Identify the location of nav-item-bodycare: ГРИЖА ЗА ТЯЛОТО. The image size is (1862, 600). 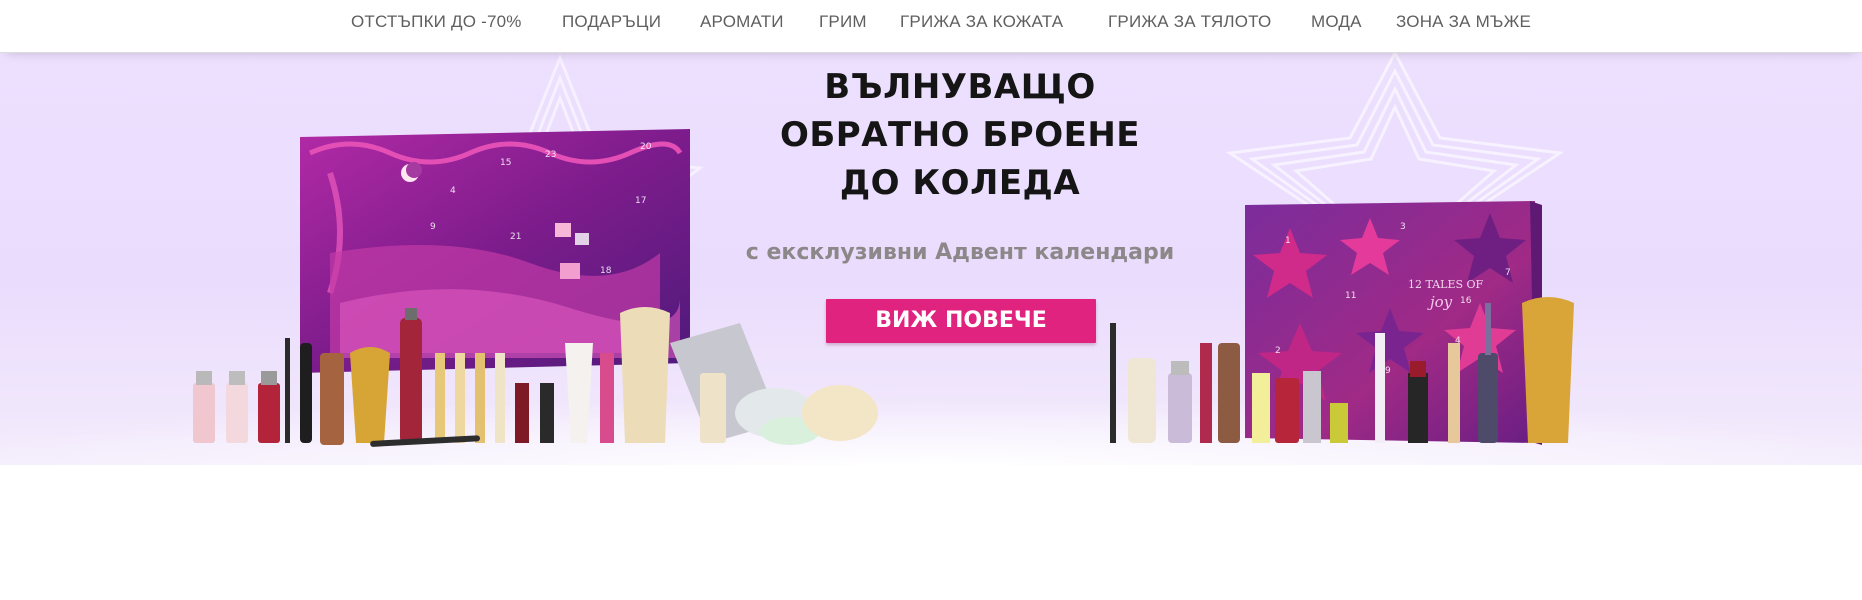
(1189, 22).